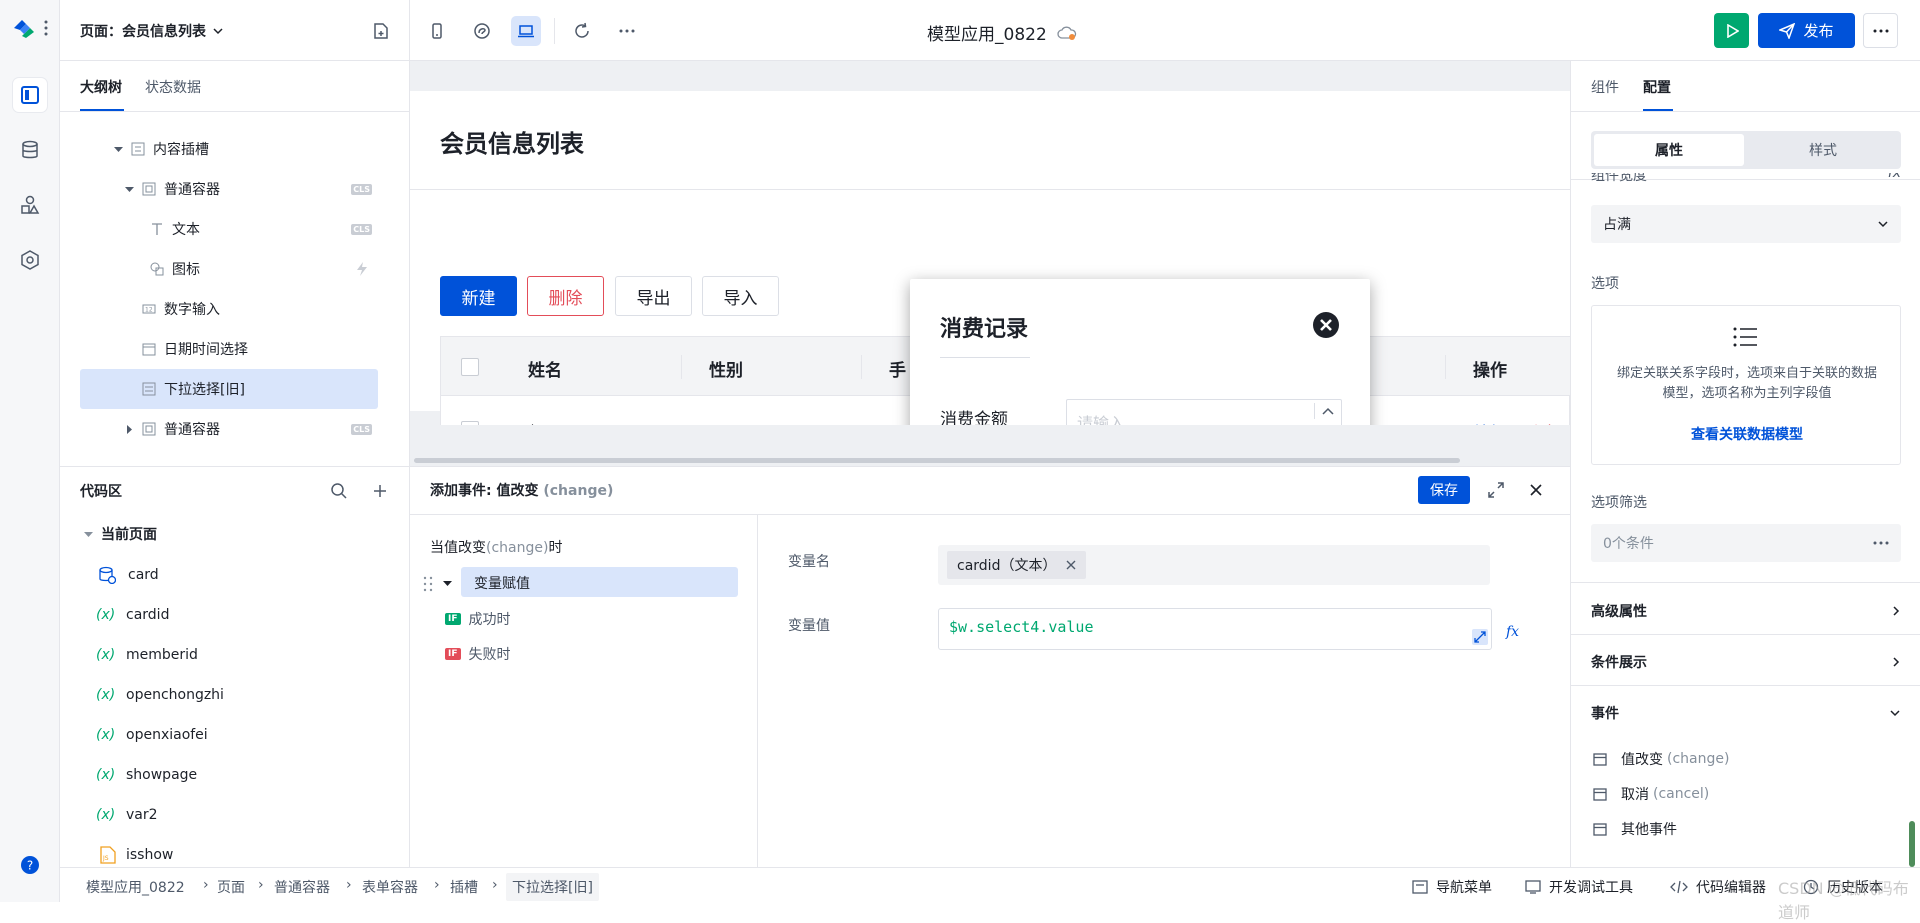 The height and width of the screenshot is (923, 1920). What do you see at coordinates (229, 269) in the screenshot?
I see `tree-node-icon: 图标` at bounding box center [229, 269].